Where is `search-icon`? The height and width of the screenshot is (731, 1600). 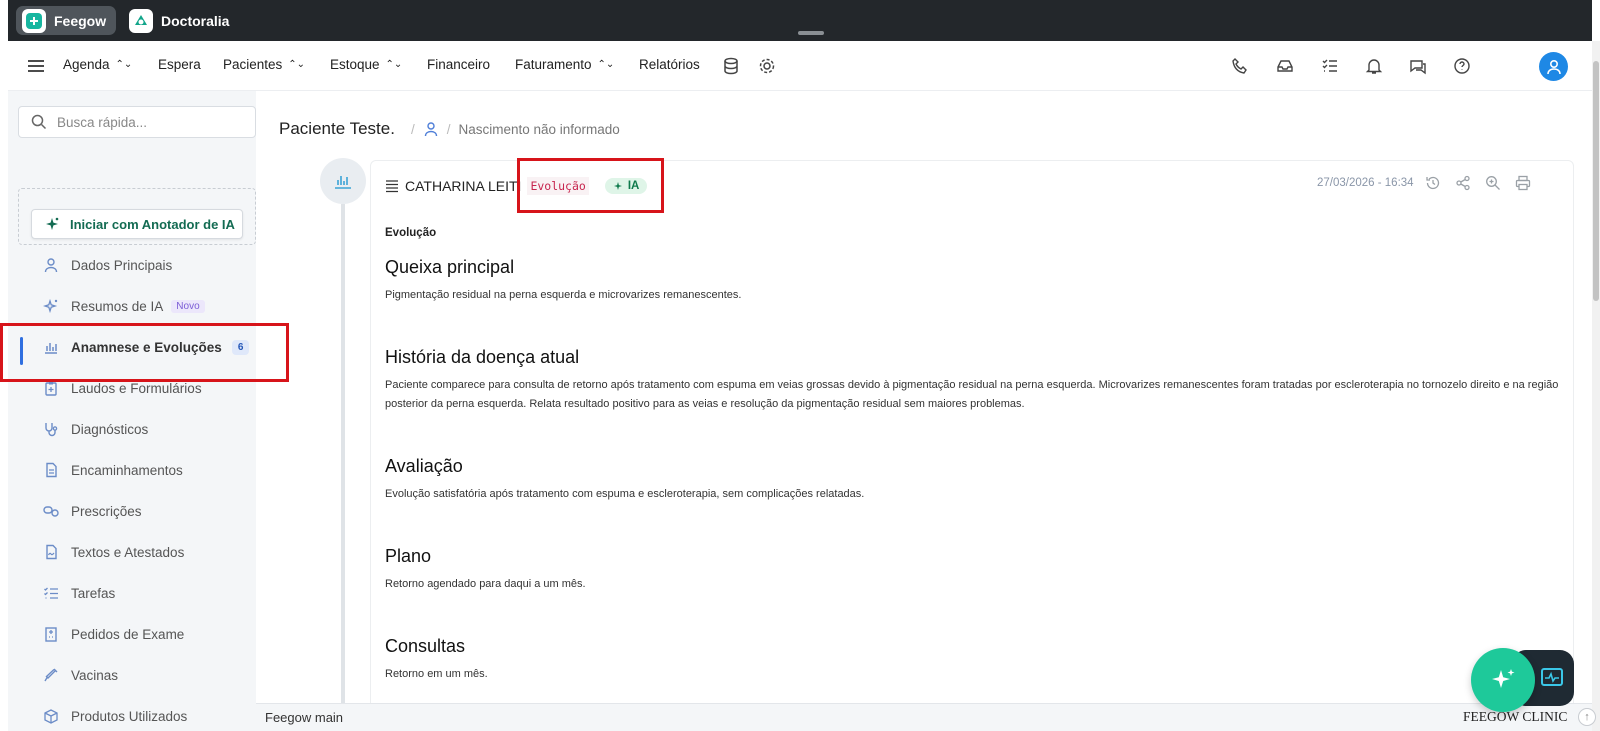 search-icon is located at coordinates (39, 122).